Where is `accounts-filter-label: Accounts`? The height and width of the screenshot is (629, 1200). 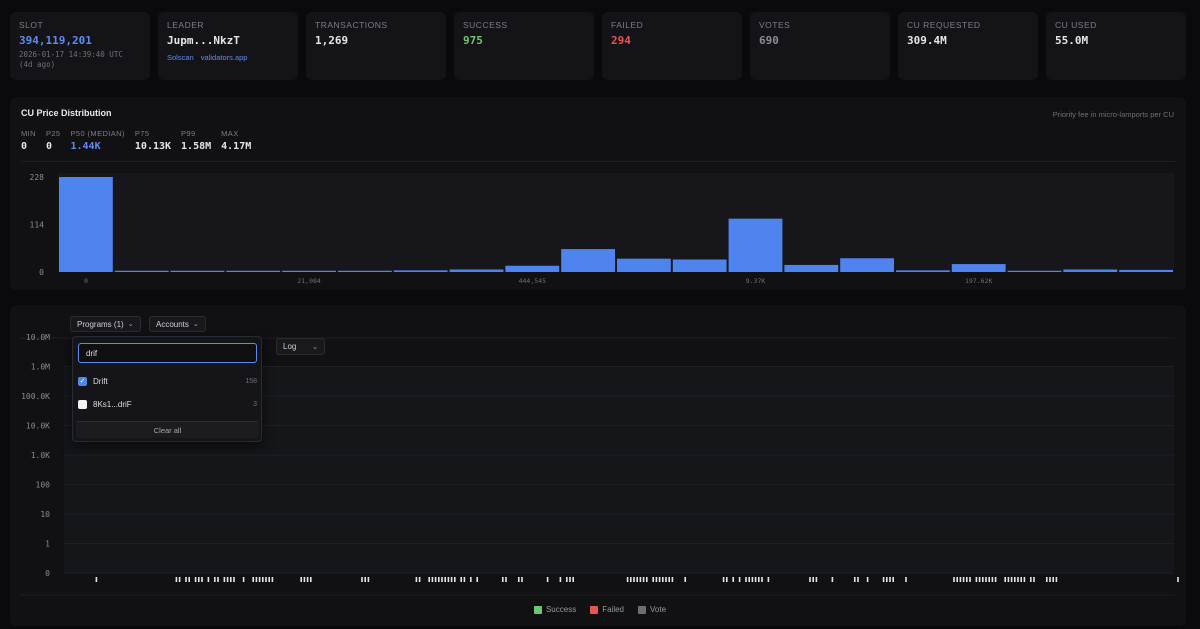
accounts-filter-label: Accounts is located at coordinates (172, 324).